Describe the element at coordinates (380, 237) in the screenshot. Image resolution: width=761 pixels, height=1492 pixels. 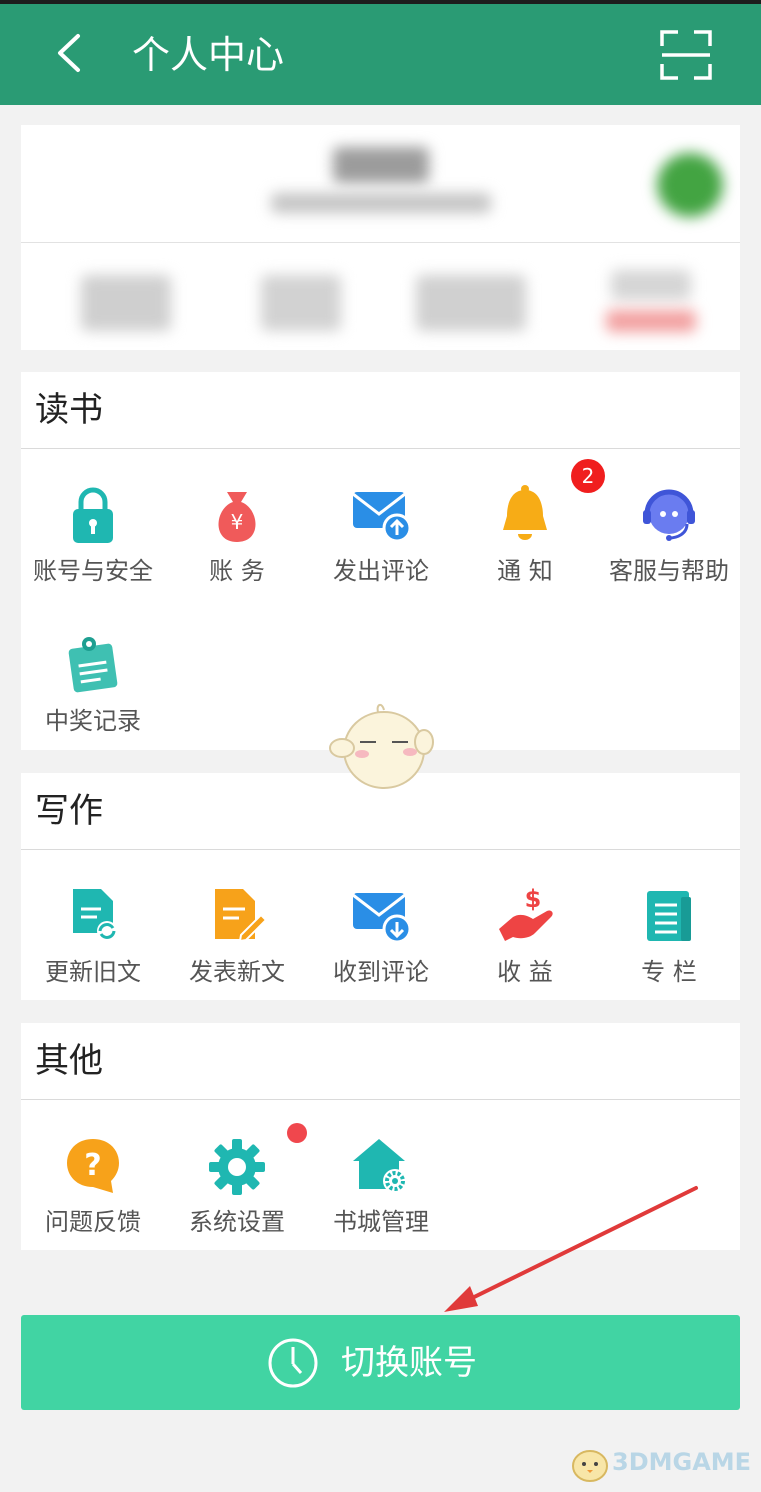
I see `profile-card` at that location.